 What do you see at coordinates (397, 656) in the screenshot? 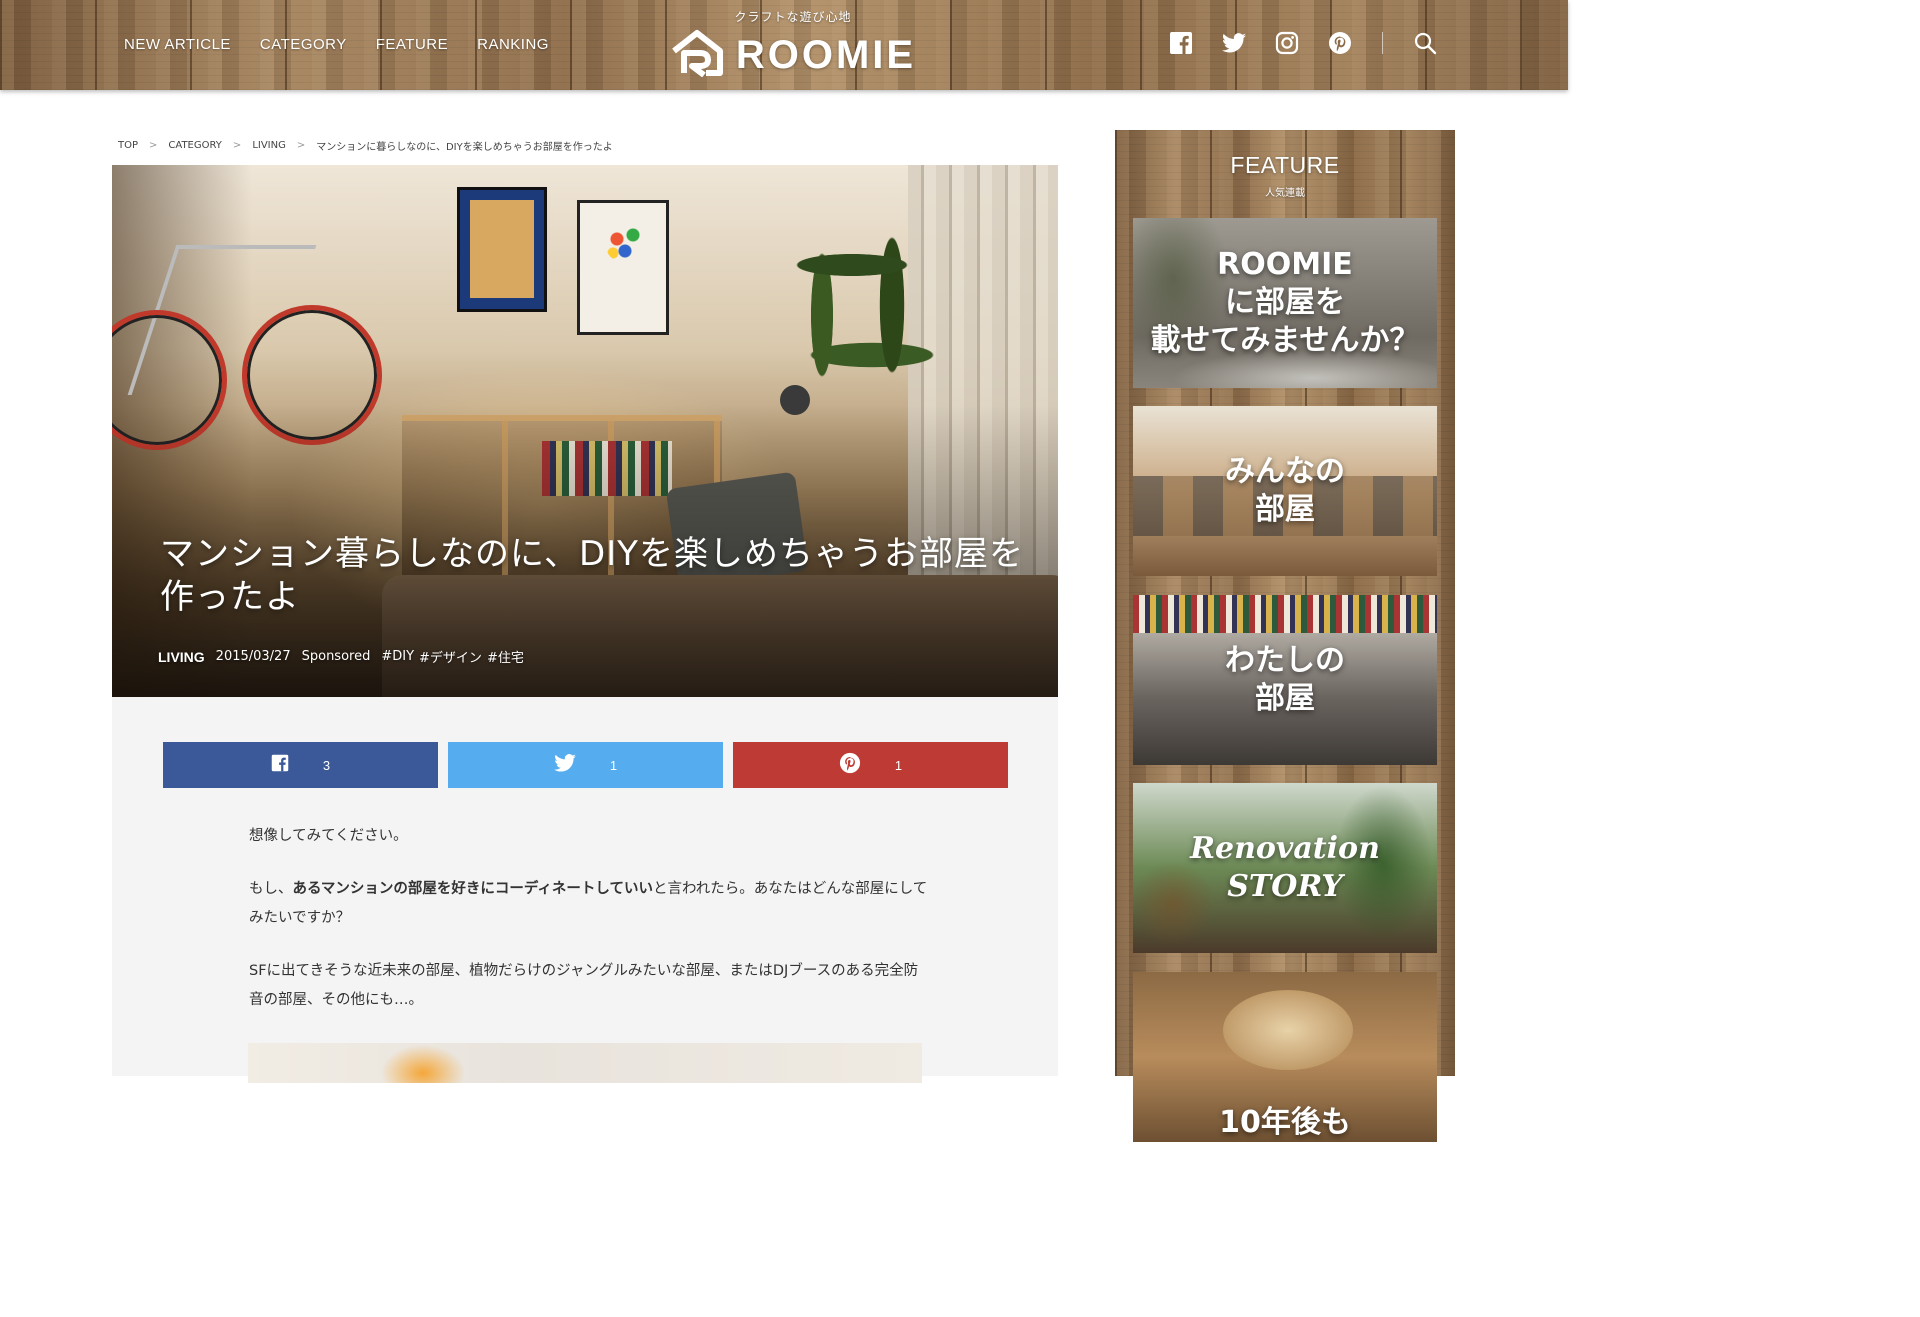
I see `tag-diy: #DIY` at bounding box center [397, 656].